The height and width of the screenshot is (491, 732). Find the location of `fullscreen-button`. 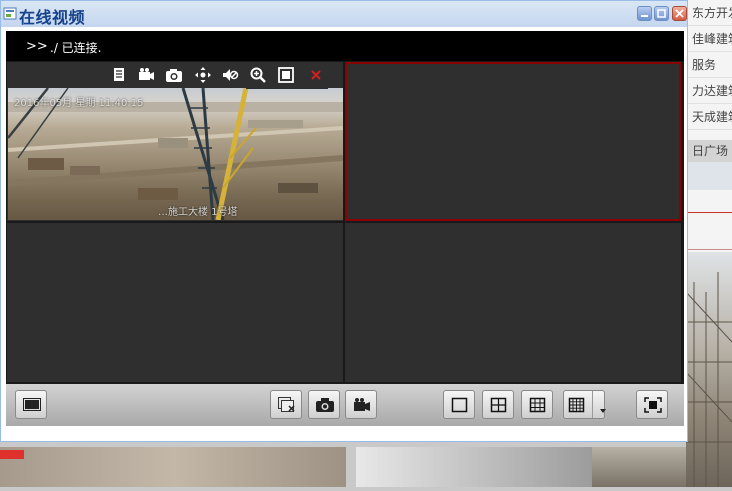

fullscreen-button is located at coordinates (652, 404).